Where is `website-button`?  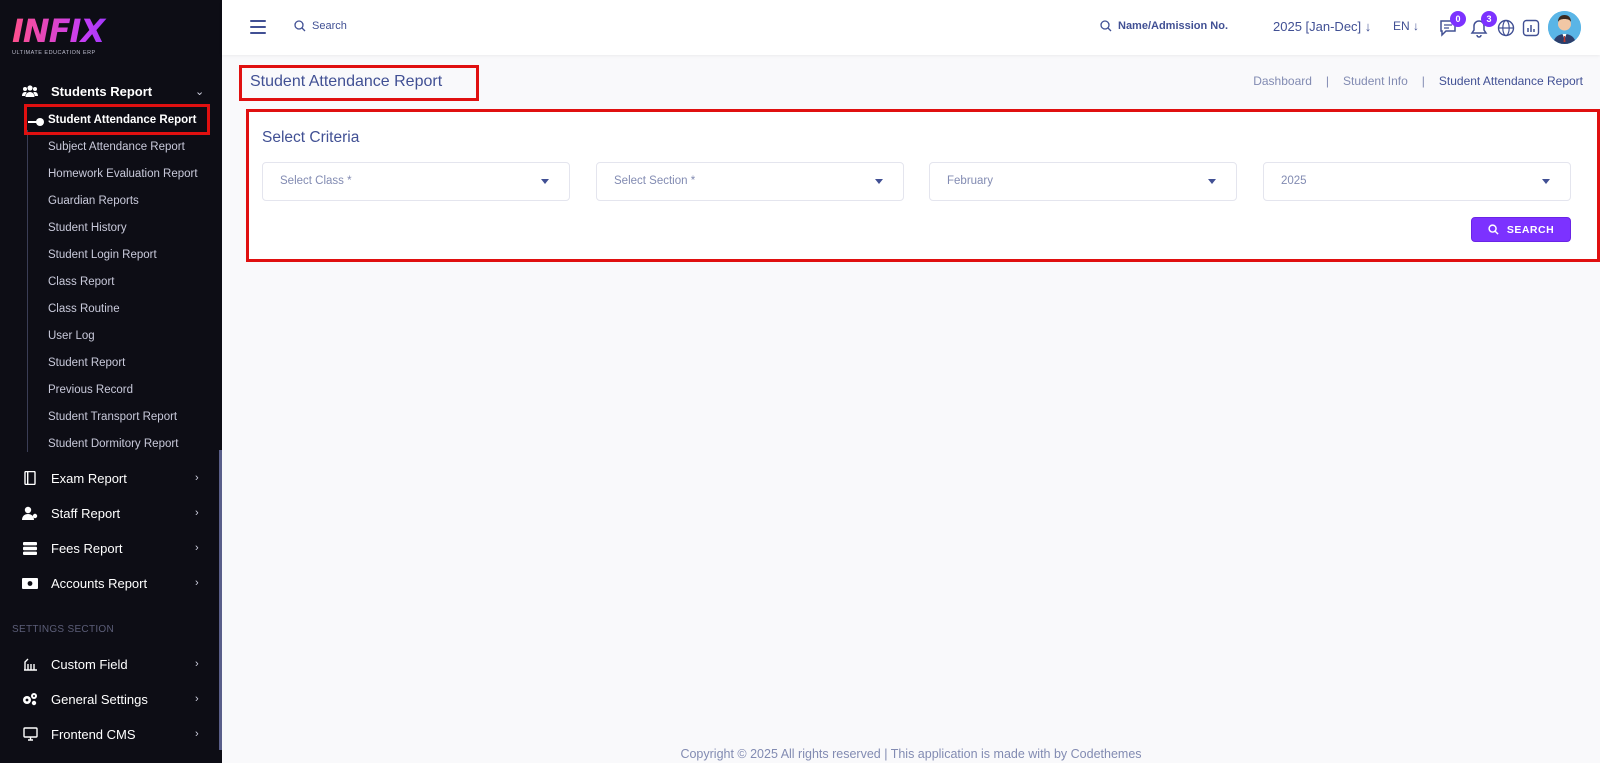
website-button is located at coordinates (1507, 28).